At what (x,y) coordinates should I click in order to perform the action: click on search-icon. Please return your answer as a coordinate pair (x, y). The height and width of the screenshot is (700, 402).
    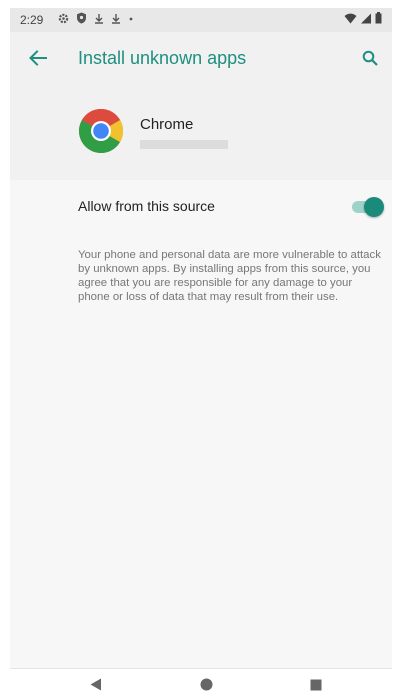
    Looking at the image, I should click on (370, 60).